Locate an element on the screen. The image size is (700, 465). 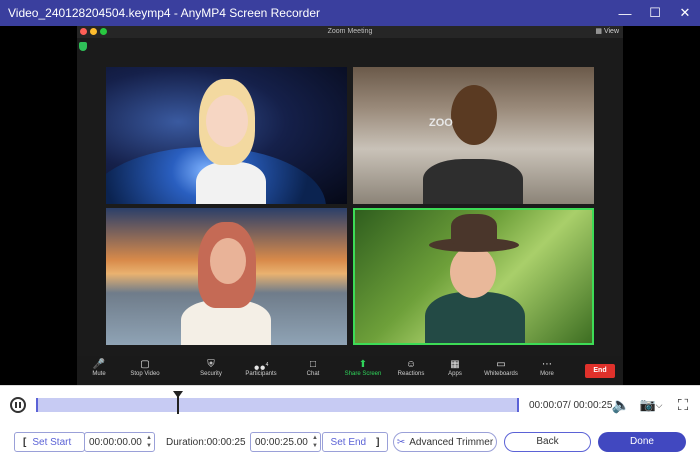
playhead-line is located at coordinates (178, 405).